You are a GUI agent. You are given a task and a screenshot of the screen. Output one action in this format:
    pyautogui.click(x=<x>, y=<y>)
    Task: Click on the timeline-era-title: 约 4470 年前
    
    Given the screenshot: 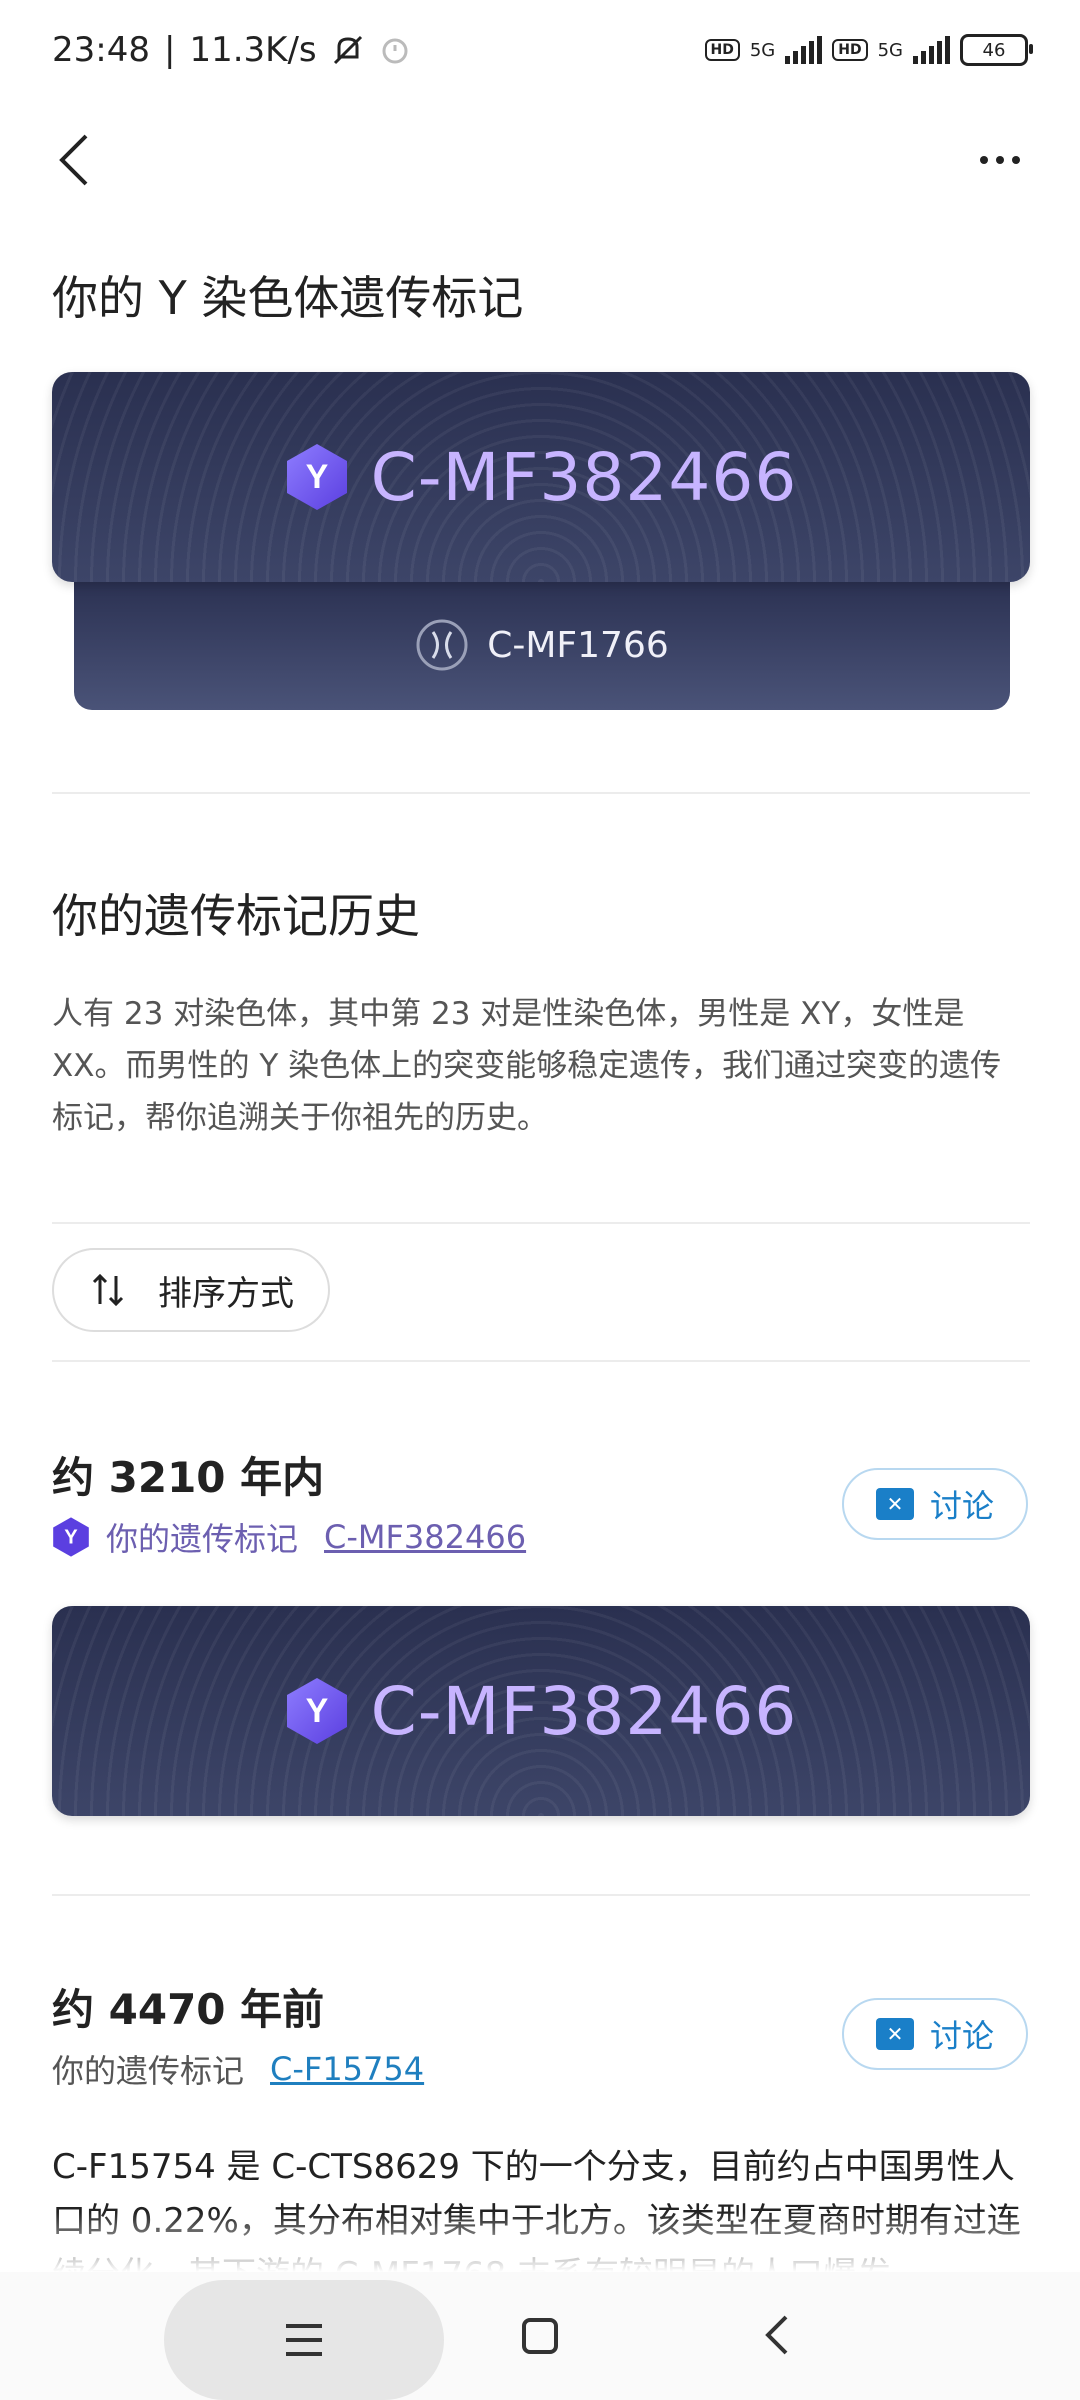 What is the action you would take?
    pyautogui.click(x=188, y=2009)
    